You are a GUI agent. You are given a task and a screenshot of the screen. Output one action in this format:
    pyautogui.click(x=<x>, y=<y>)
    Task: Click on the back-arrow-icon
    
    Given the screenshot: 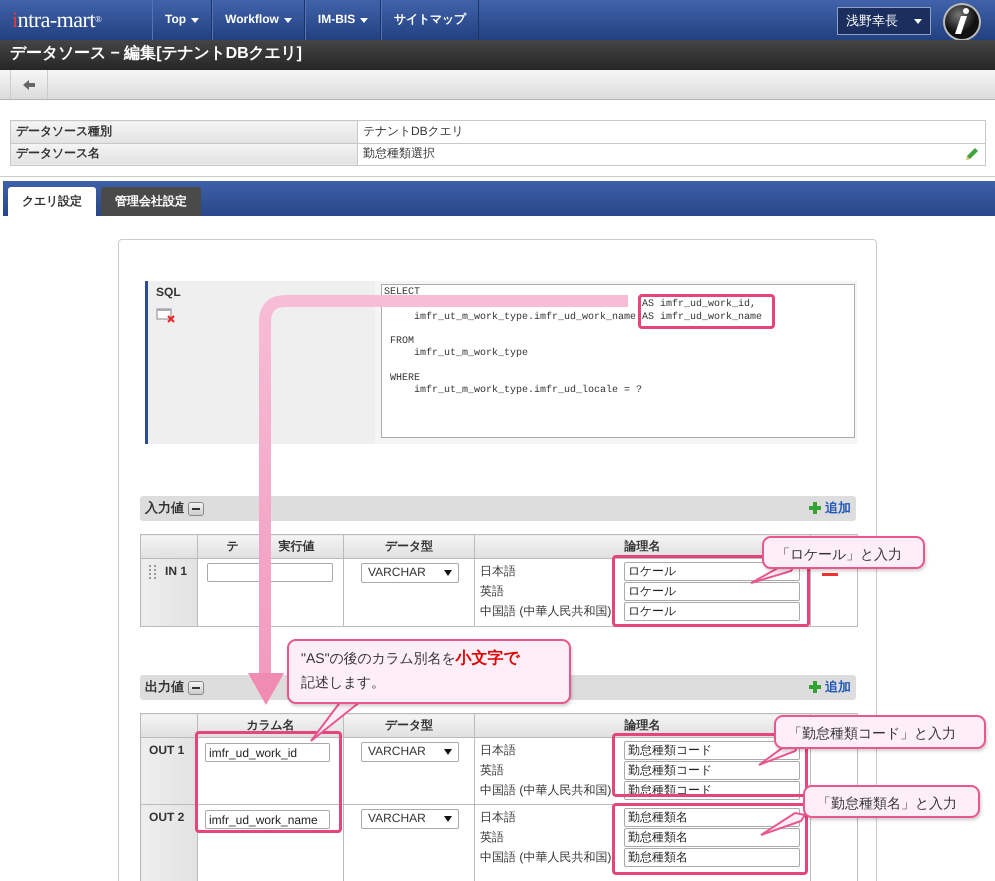 What is the action you would take?
    pyautogui.click(x=29, y=84)
    